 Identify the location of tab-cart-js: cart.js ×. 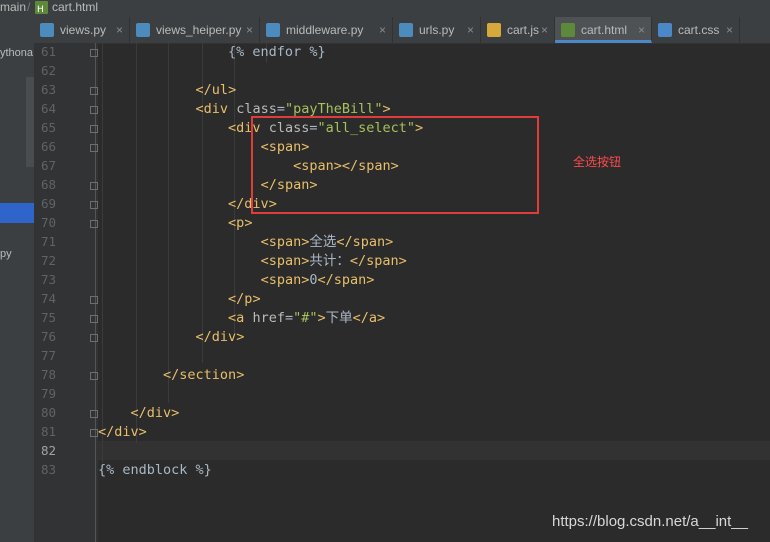
(518, 30).